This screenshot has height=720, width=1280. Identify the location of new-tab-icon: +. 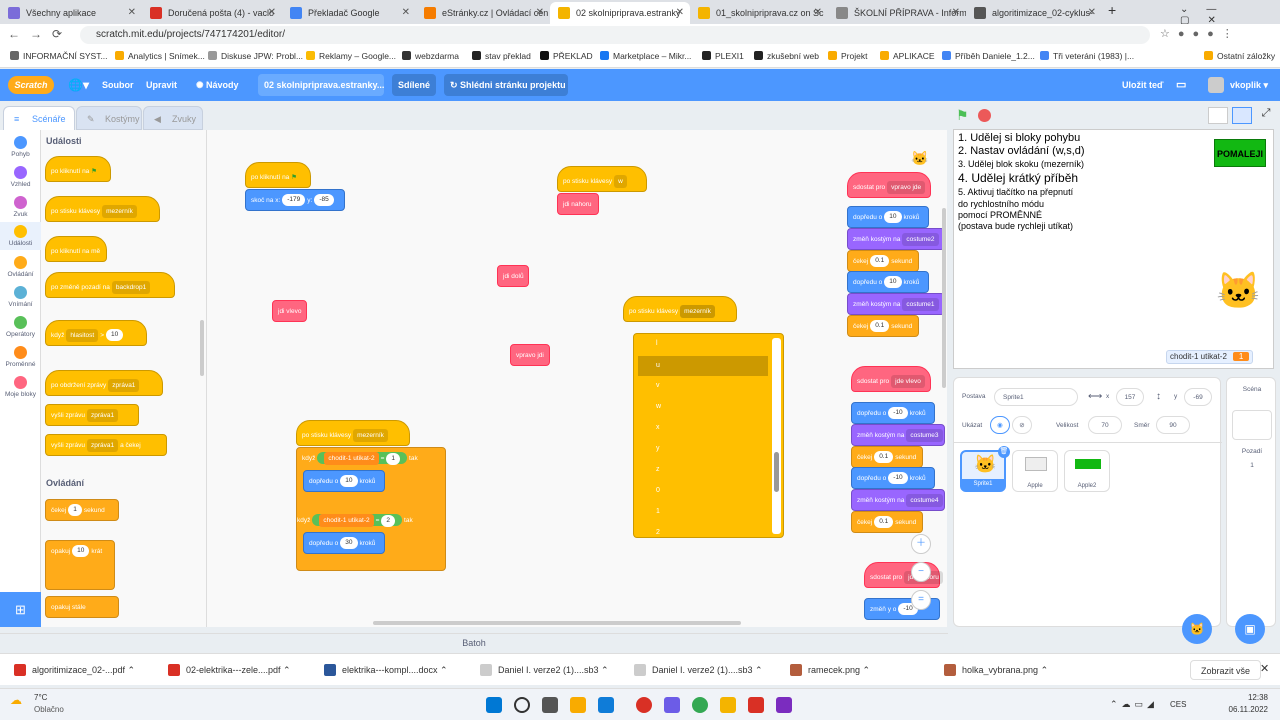
(1112, 10).